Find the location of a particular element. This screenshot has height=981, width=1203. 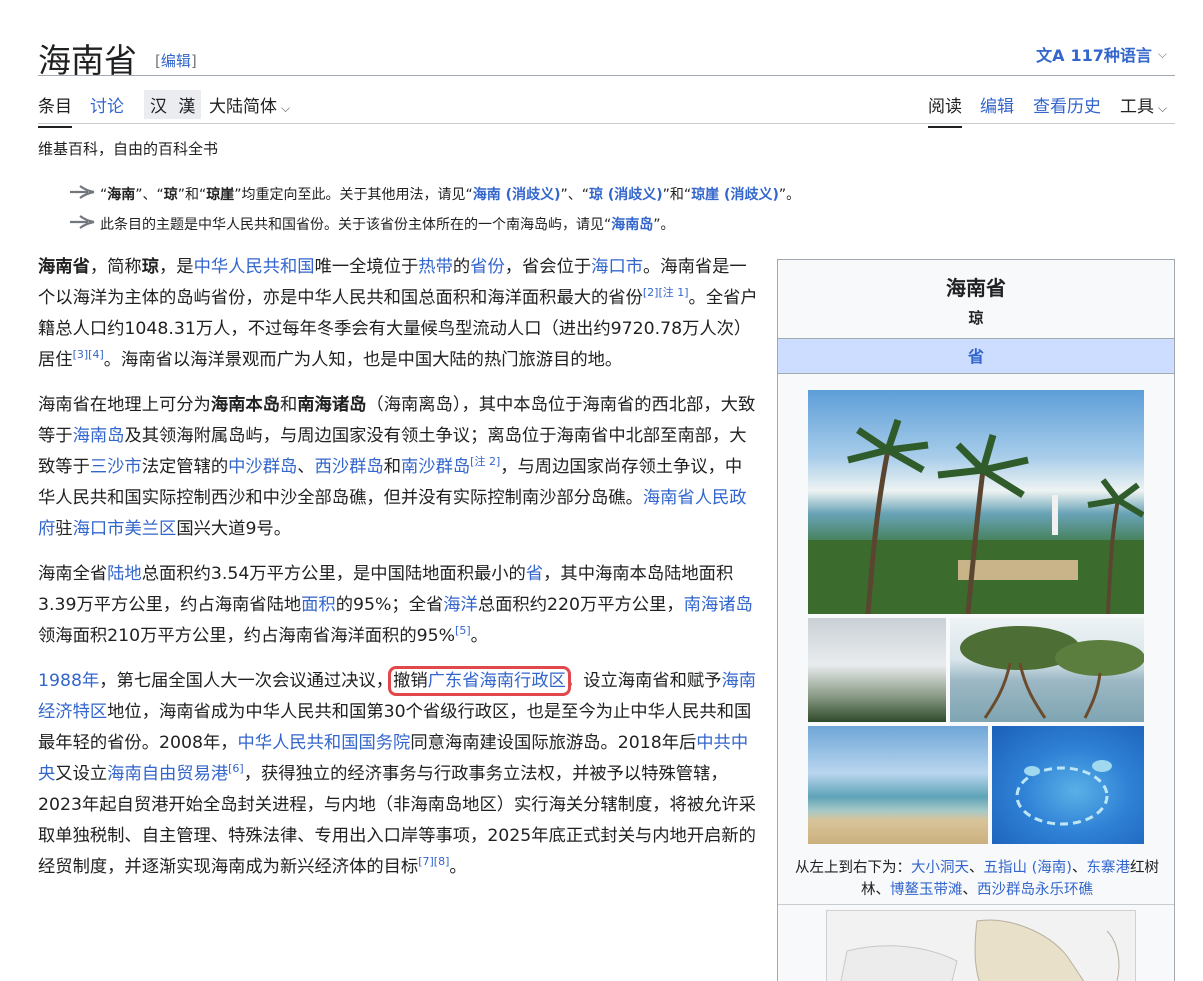

photo-daxiaodongtian is located at coordinates (976, 502).